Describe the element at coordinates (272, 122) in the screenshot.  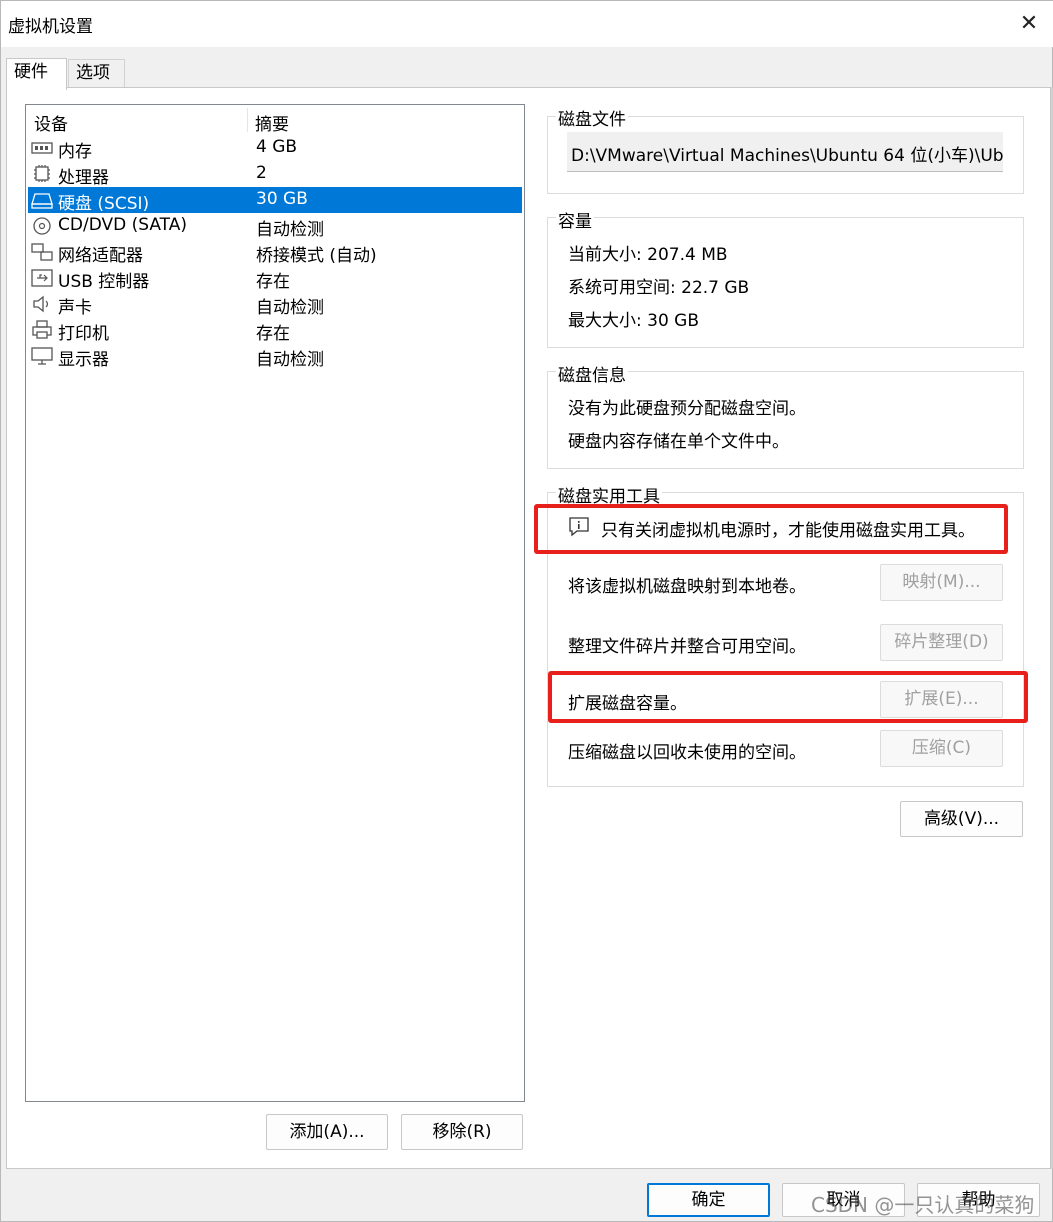
I see `column-header-summary: 摘要` at that location.